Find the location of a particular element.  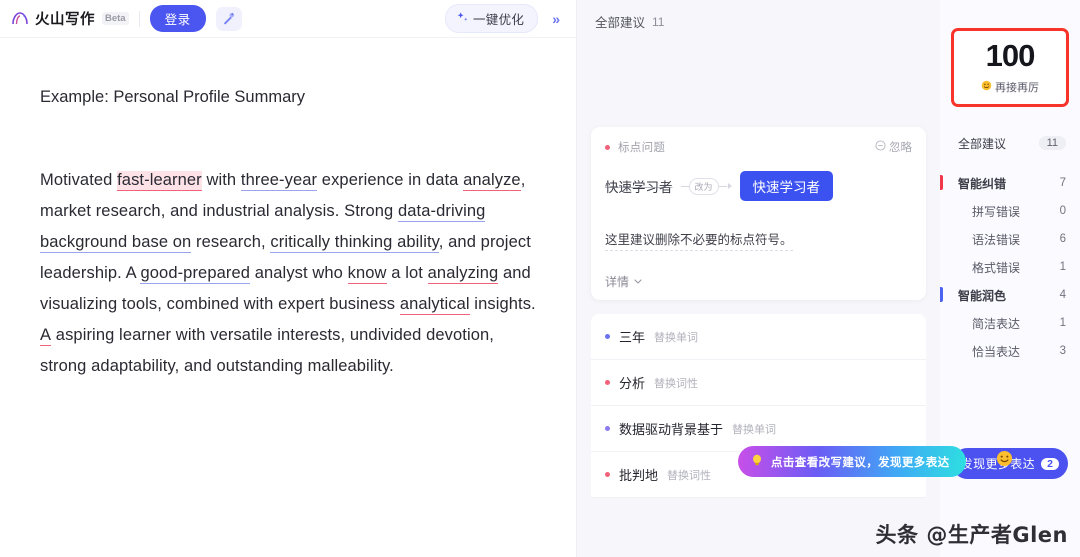

category-count: 6 is located at coordinates (1062, 239).